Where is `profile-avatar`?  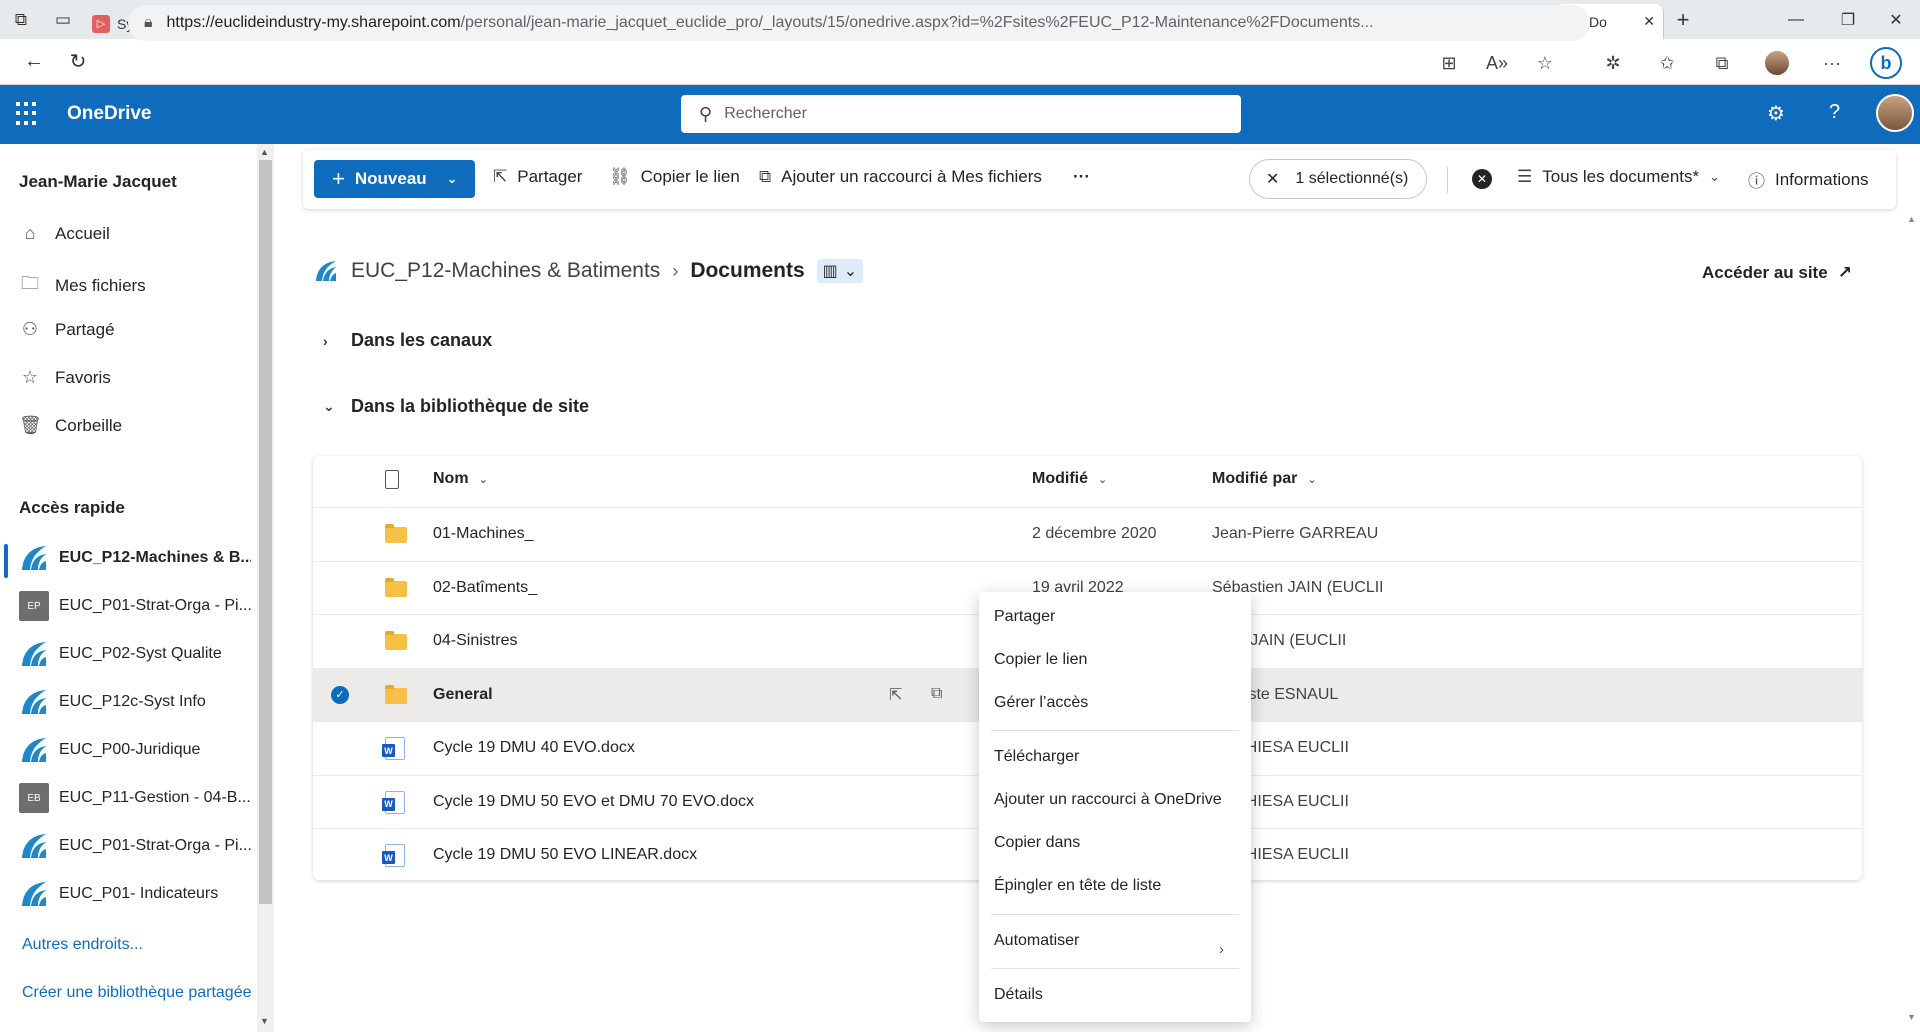
profile-avatar is located at coordinates (1777, 63).